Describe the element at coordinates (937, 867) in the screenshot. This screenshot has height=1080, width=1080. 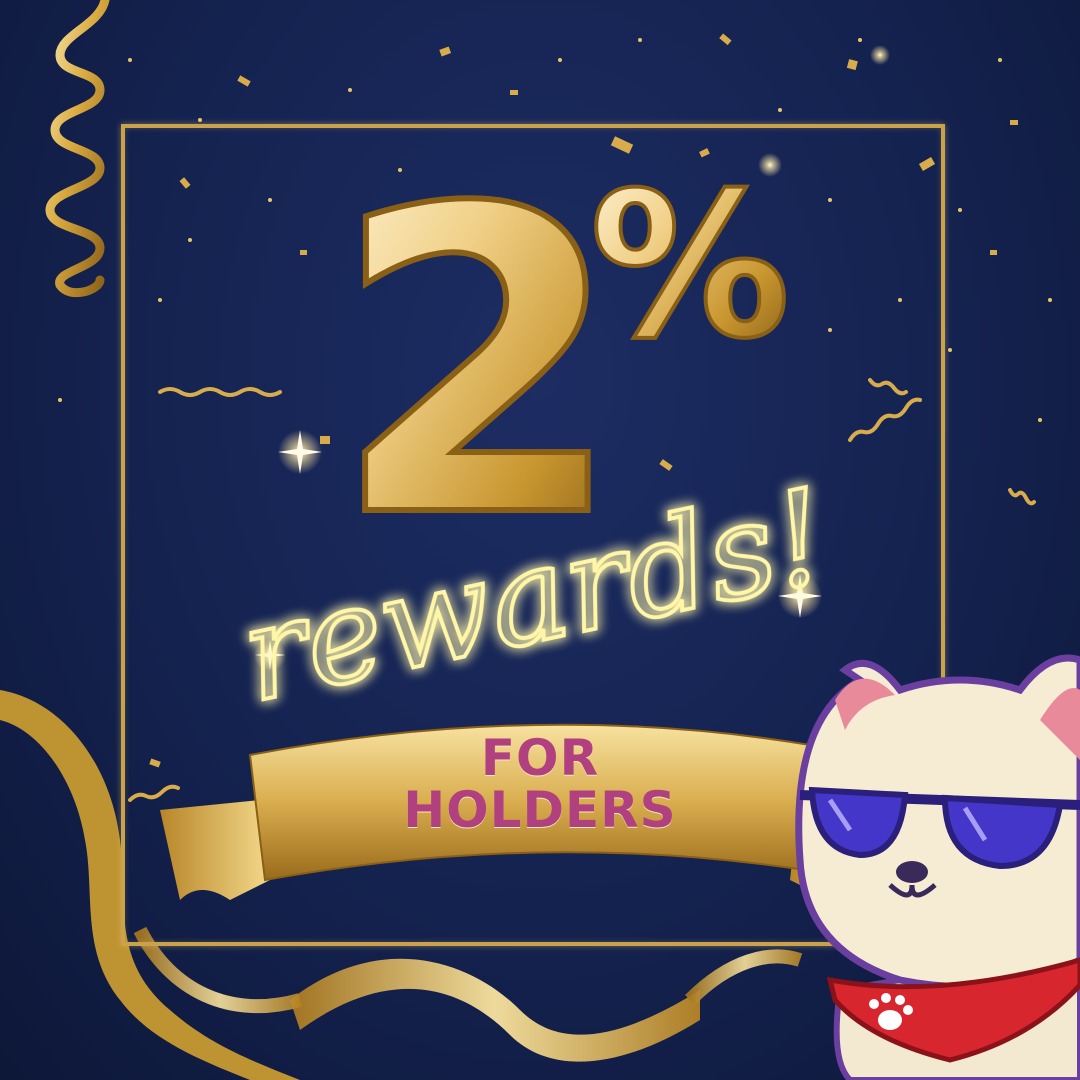
I see `cat-mascot-icon` at that location.